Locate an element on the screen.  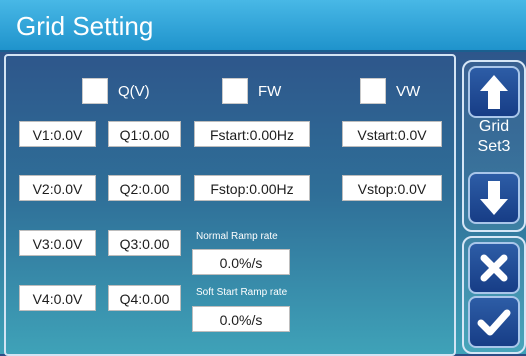
fstart-field: Fstart:0.00Hz is located at coordinates (252, 134).